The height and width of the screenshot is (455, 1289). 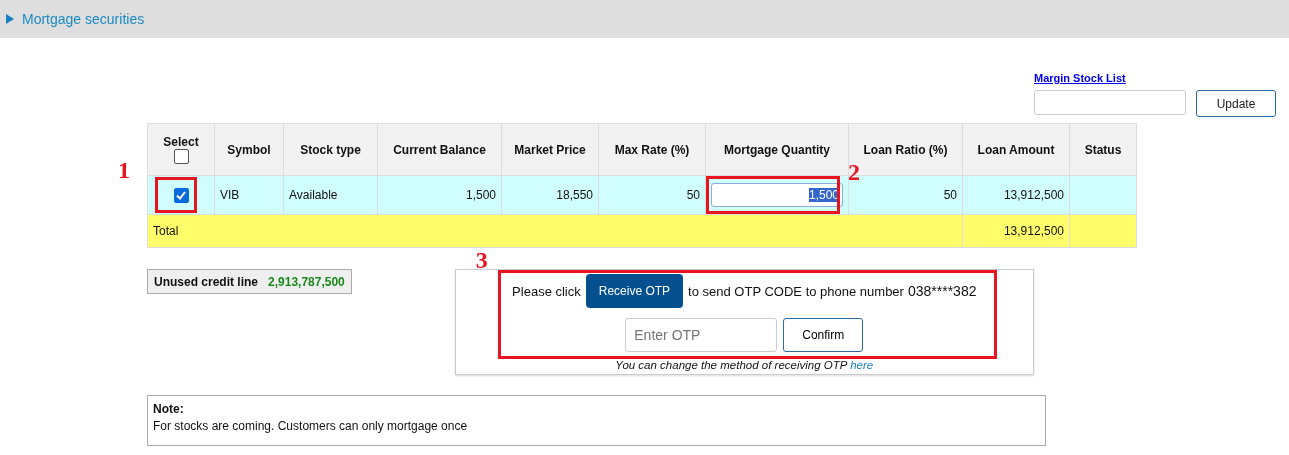 What do you see at coordinates (124, 170) in the screenshot?
I see `annotation-number: 1` at bounding box center [124, 170].